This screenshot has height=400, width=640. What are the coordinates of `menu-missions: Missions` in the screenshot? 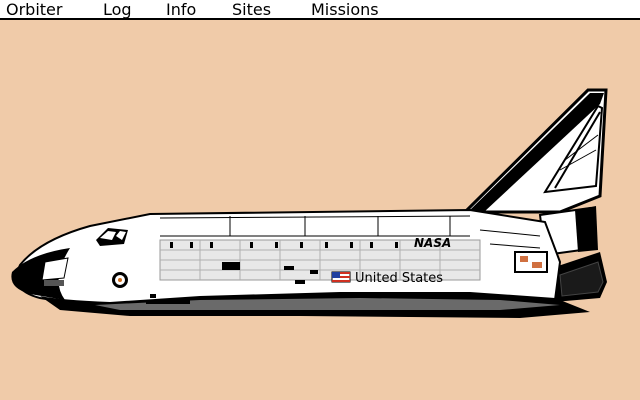 It's located at (345, 9).